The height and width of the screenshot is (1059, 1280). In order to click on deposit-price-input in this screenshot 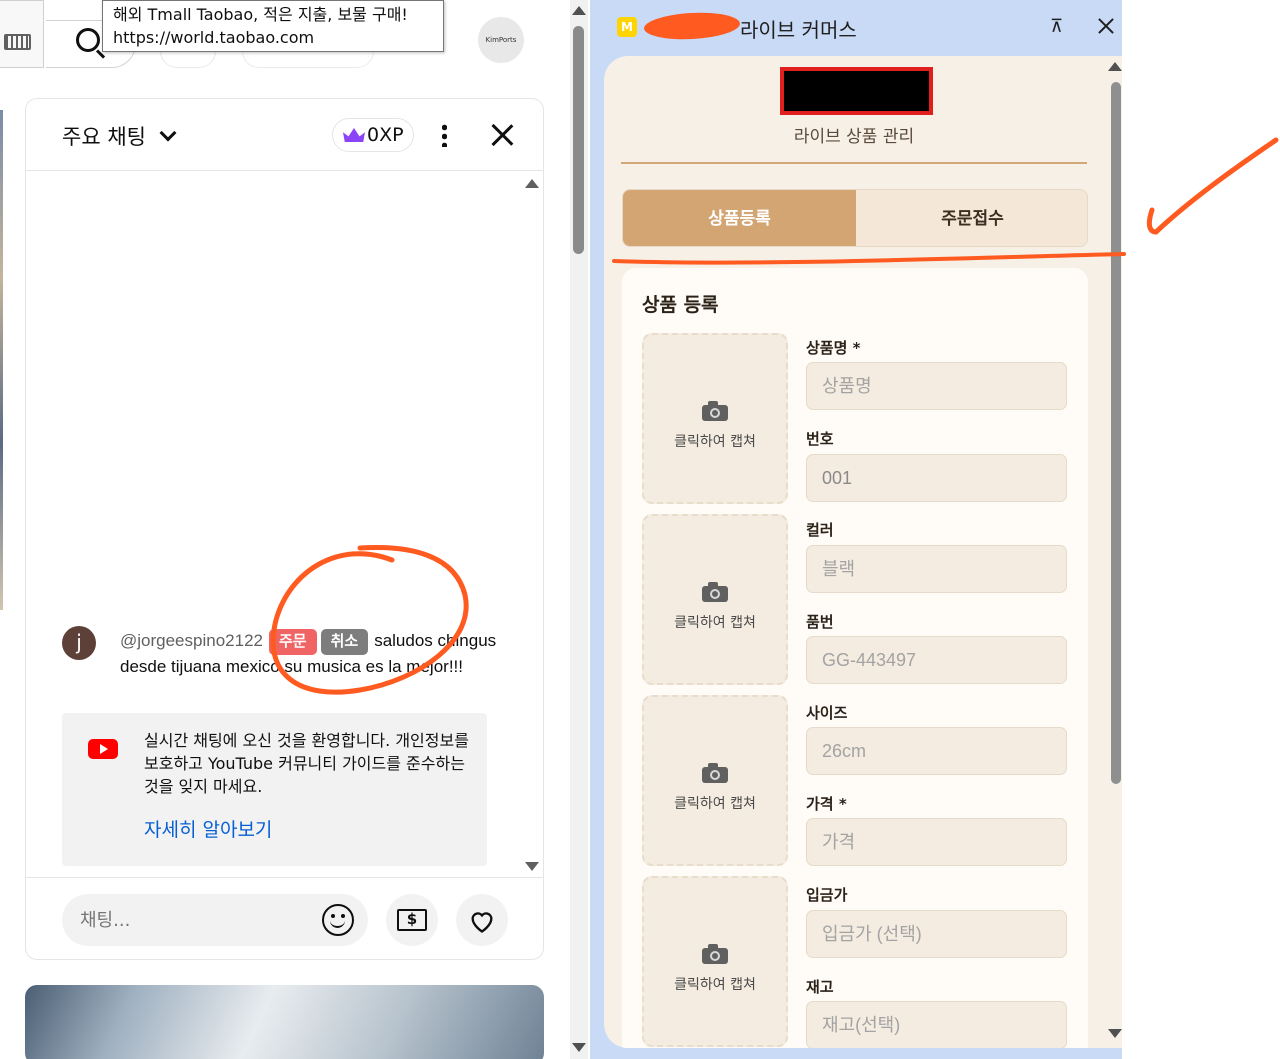, I will do `click(936, 934)`.